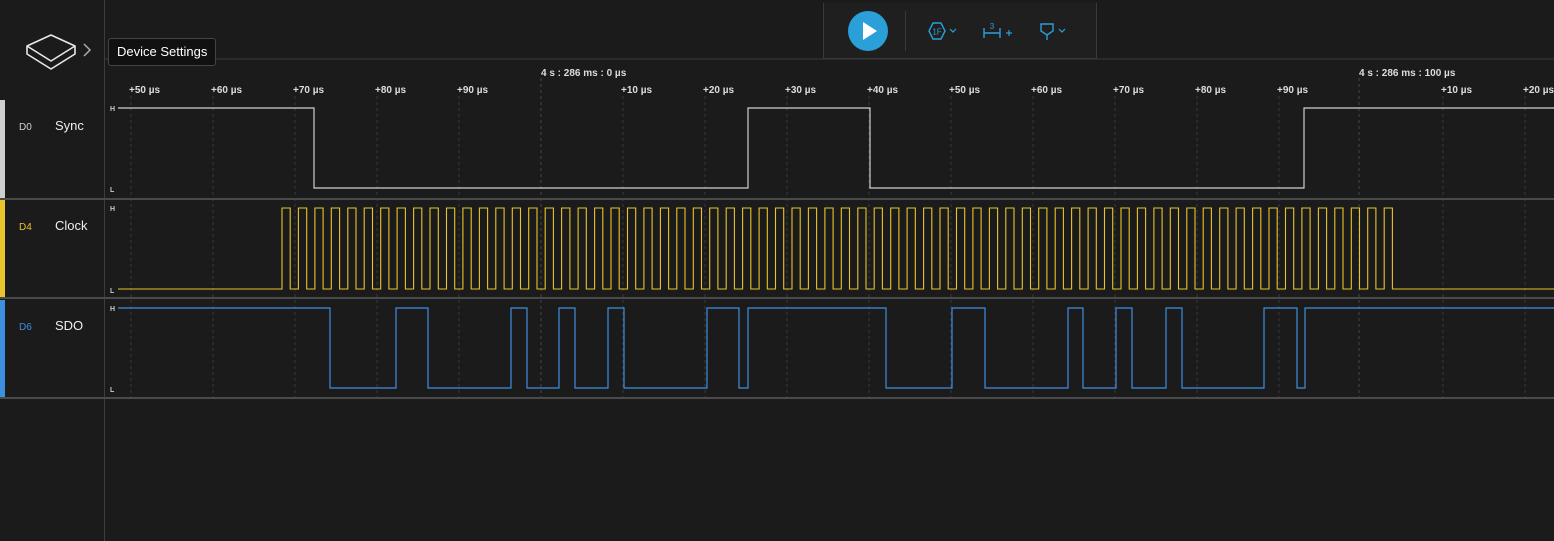 The image size is (1554, 541). I want to click on sync-waveform, so click(836, 148).